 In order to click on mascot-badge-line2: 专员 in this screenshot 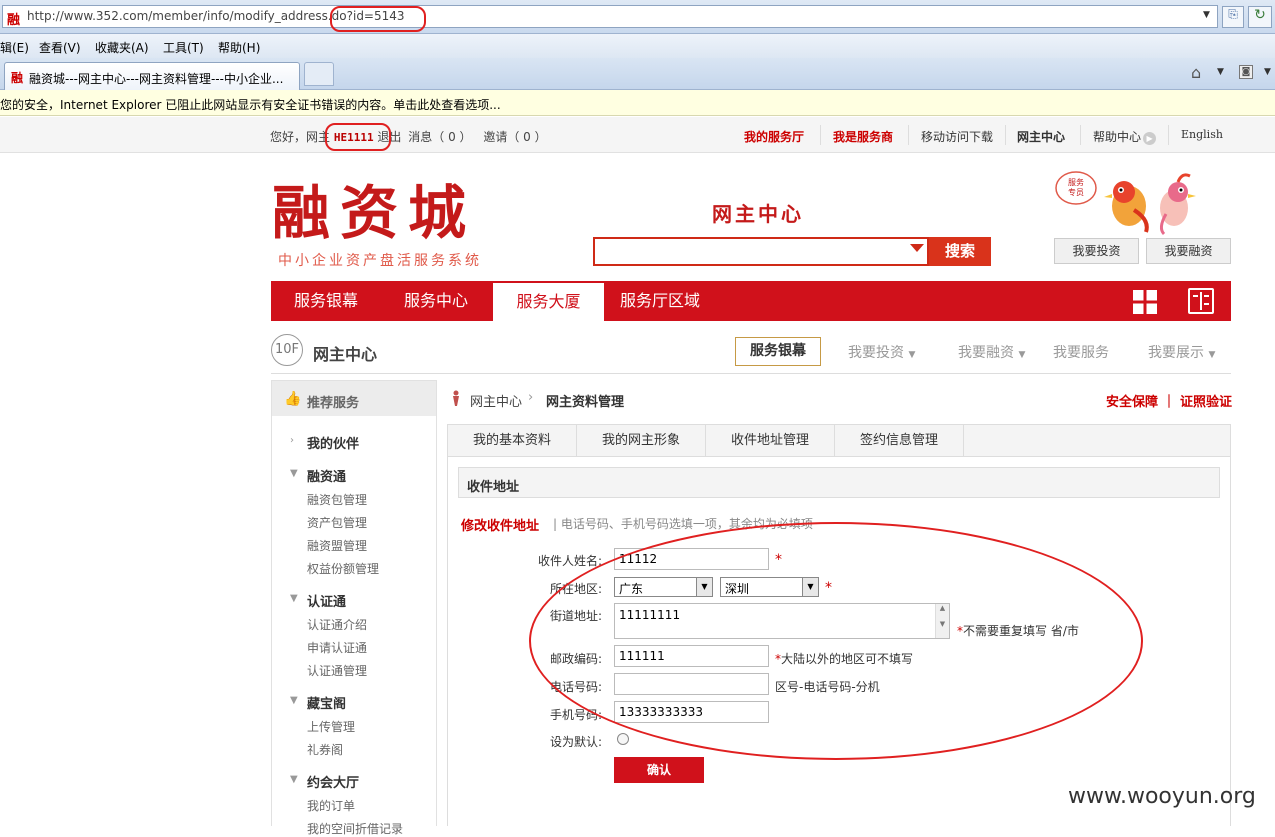, I will do `click(1076, 192)`.